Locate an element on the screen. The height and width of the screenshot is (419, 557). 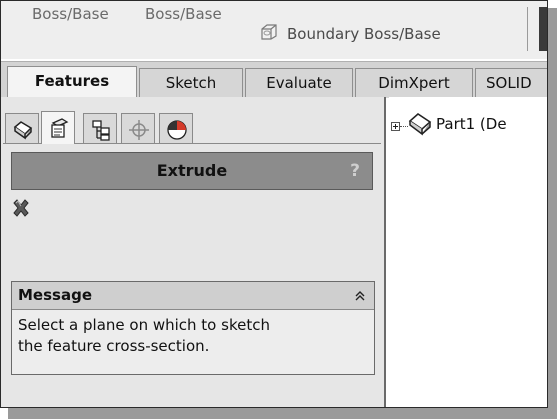
property-manager-header: Extrude ? is located at coordinates (192, 171).